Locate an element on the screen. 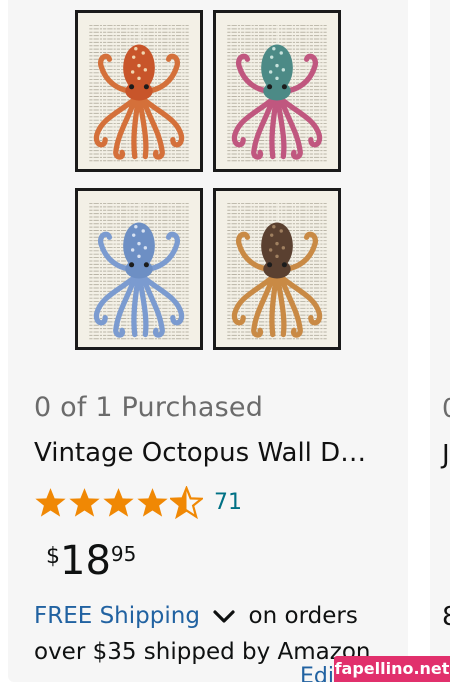 The image size is (450, 682). purchased-status: 0 of 1 Purchased is located at coordinates (149, 407).